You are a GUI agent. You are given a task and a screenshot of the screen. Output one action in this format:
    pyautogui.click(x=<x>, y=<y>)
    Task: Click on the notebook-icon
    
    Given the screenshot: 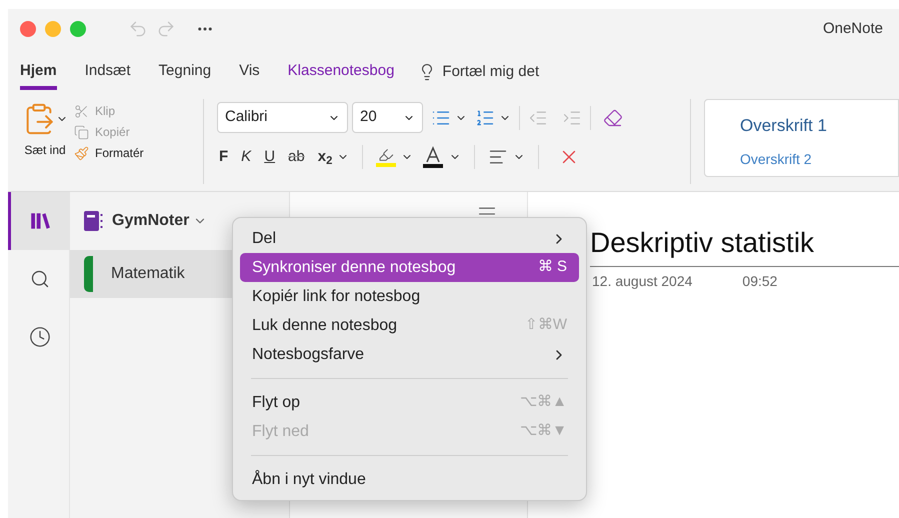 What is the action you would take?
    pyautogui.click(x=93, y=221)
    